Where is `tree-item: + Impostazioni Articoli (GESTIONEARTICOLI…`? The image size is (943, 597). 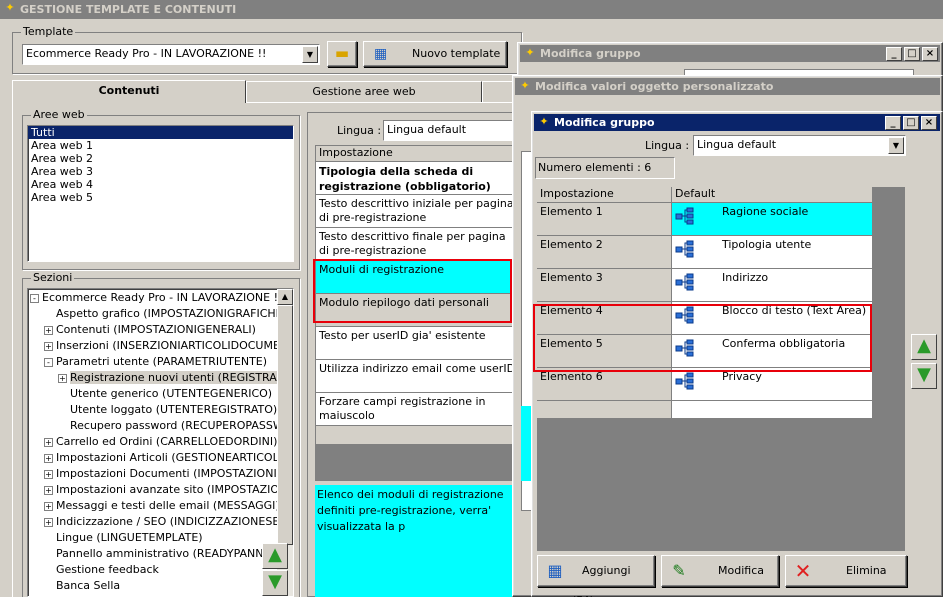 tree-item: + Impostazioni Articoli (GESTIONEARTICOLI… is located at coordinates (161, 458).